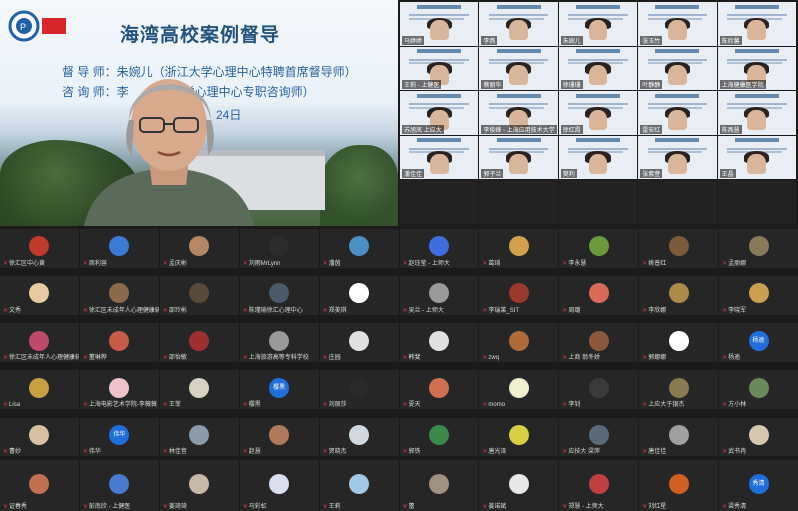 Image resolution: width=798 pixels, height=511 pixels. What do you see at coordinates (519, 295) in the screenshot?
I see `participant-tile: ✕李瑞莱_SIT` at bounding box center [519, 295].